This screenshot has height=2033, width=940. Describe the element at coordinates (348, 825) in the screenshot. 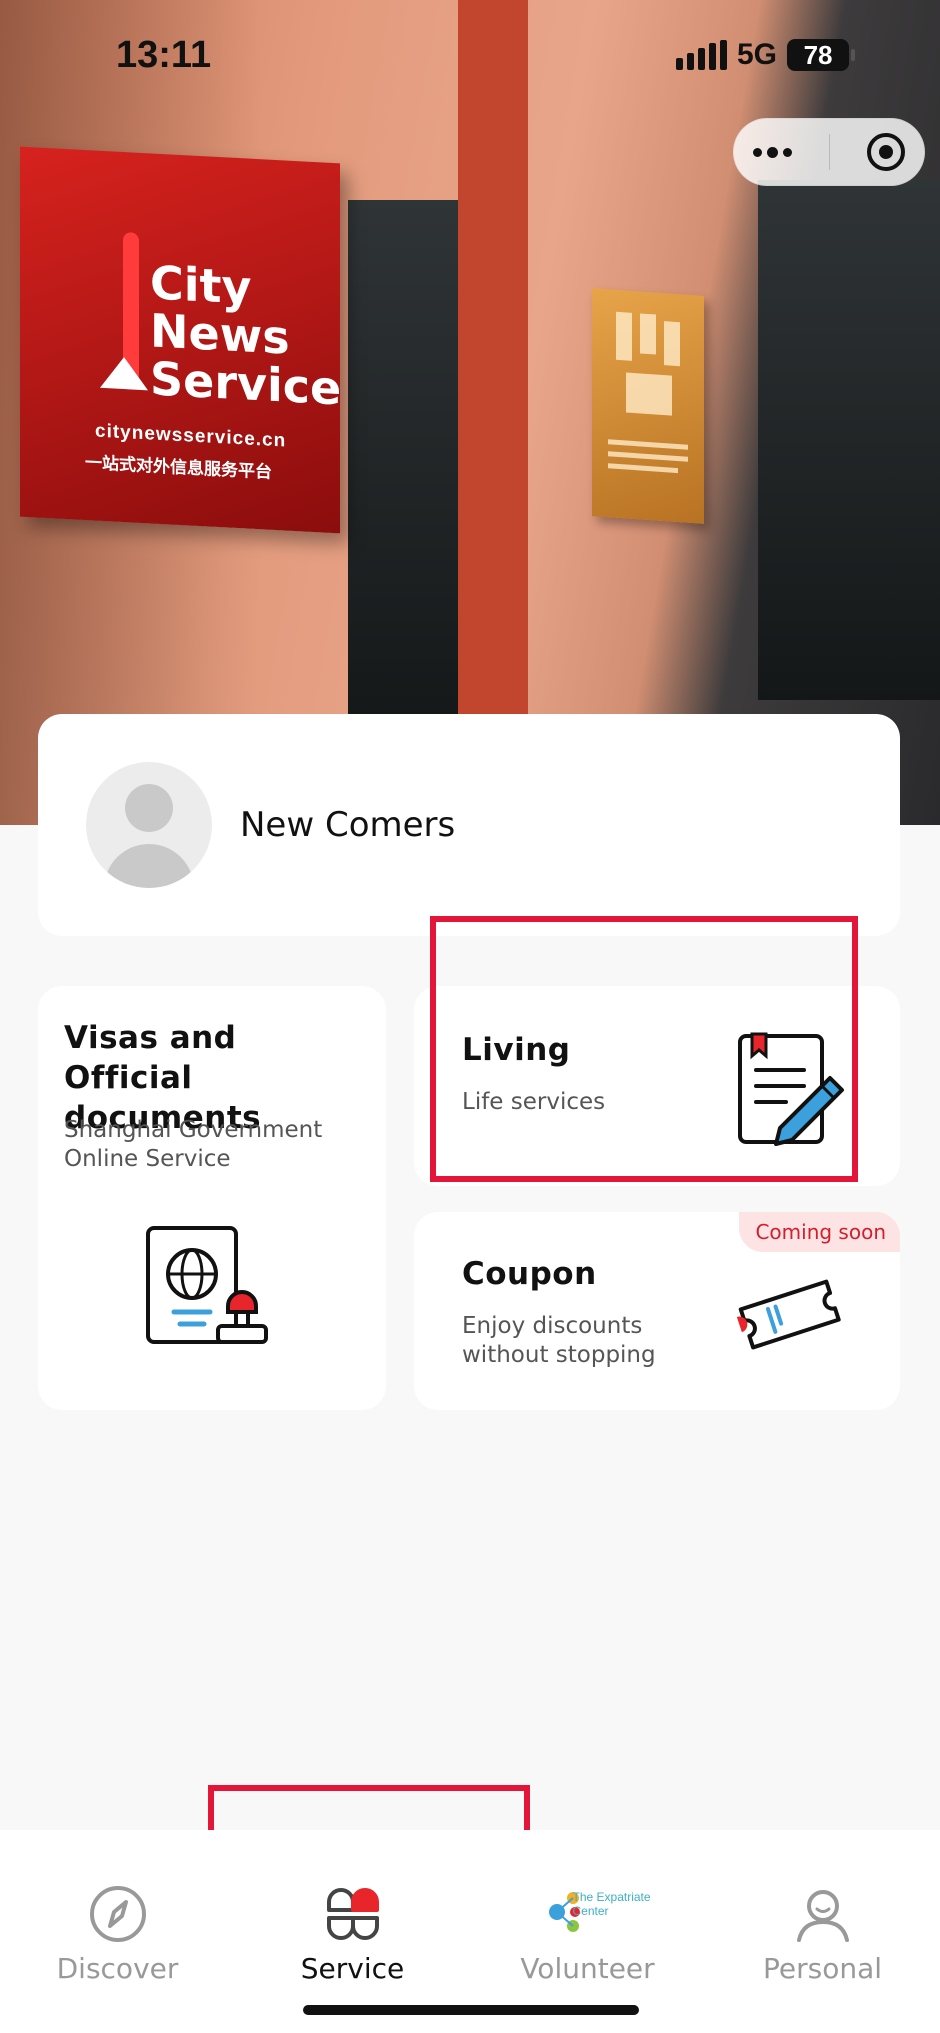

I see `profile-name: New Comers` at that location.